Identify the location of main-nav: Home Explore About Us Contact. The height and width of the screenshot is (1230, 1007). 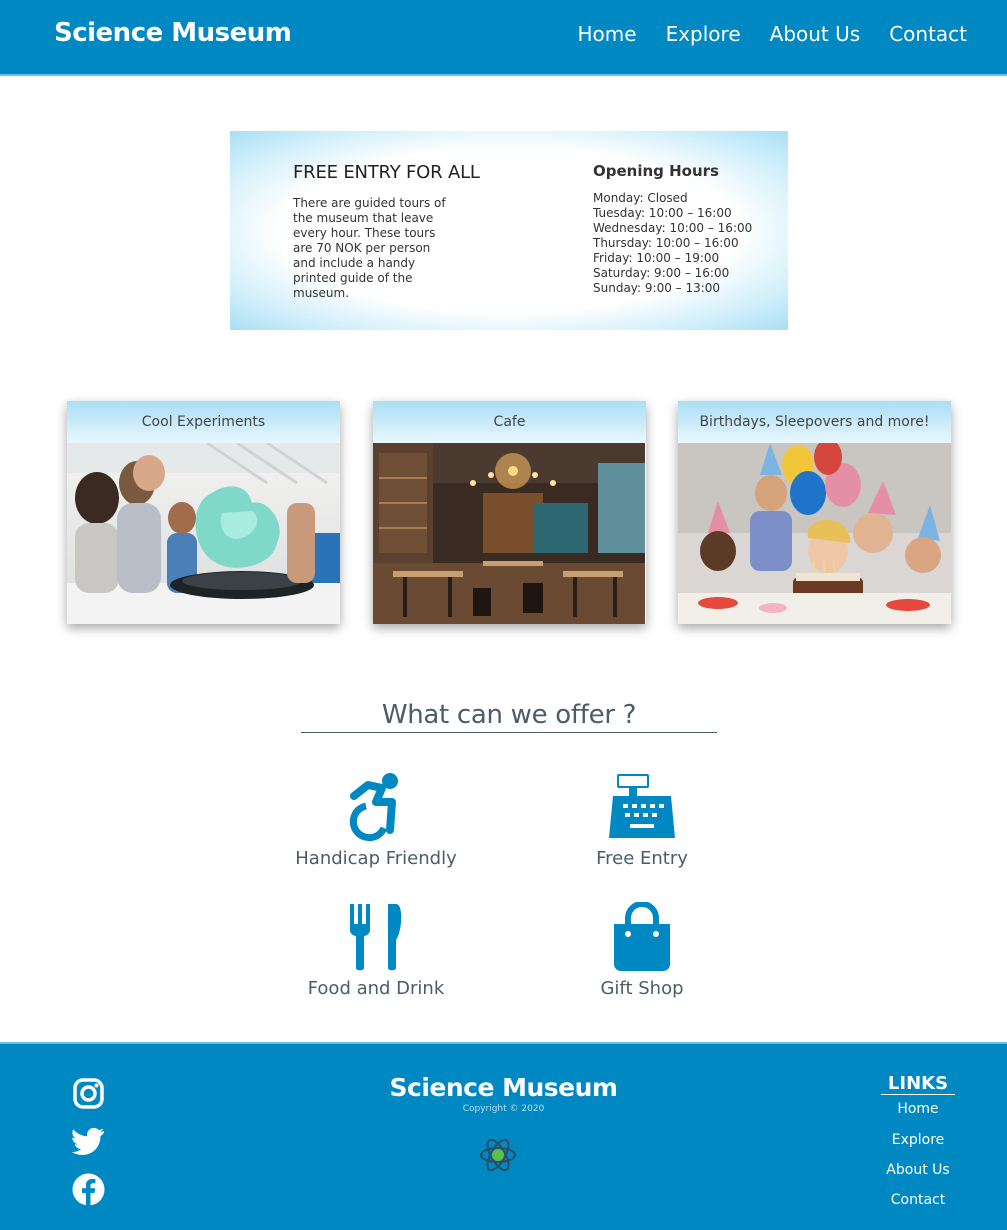
(772, 34).